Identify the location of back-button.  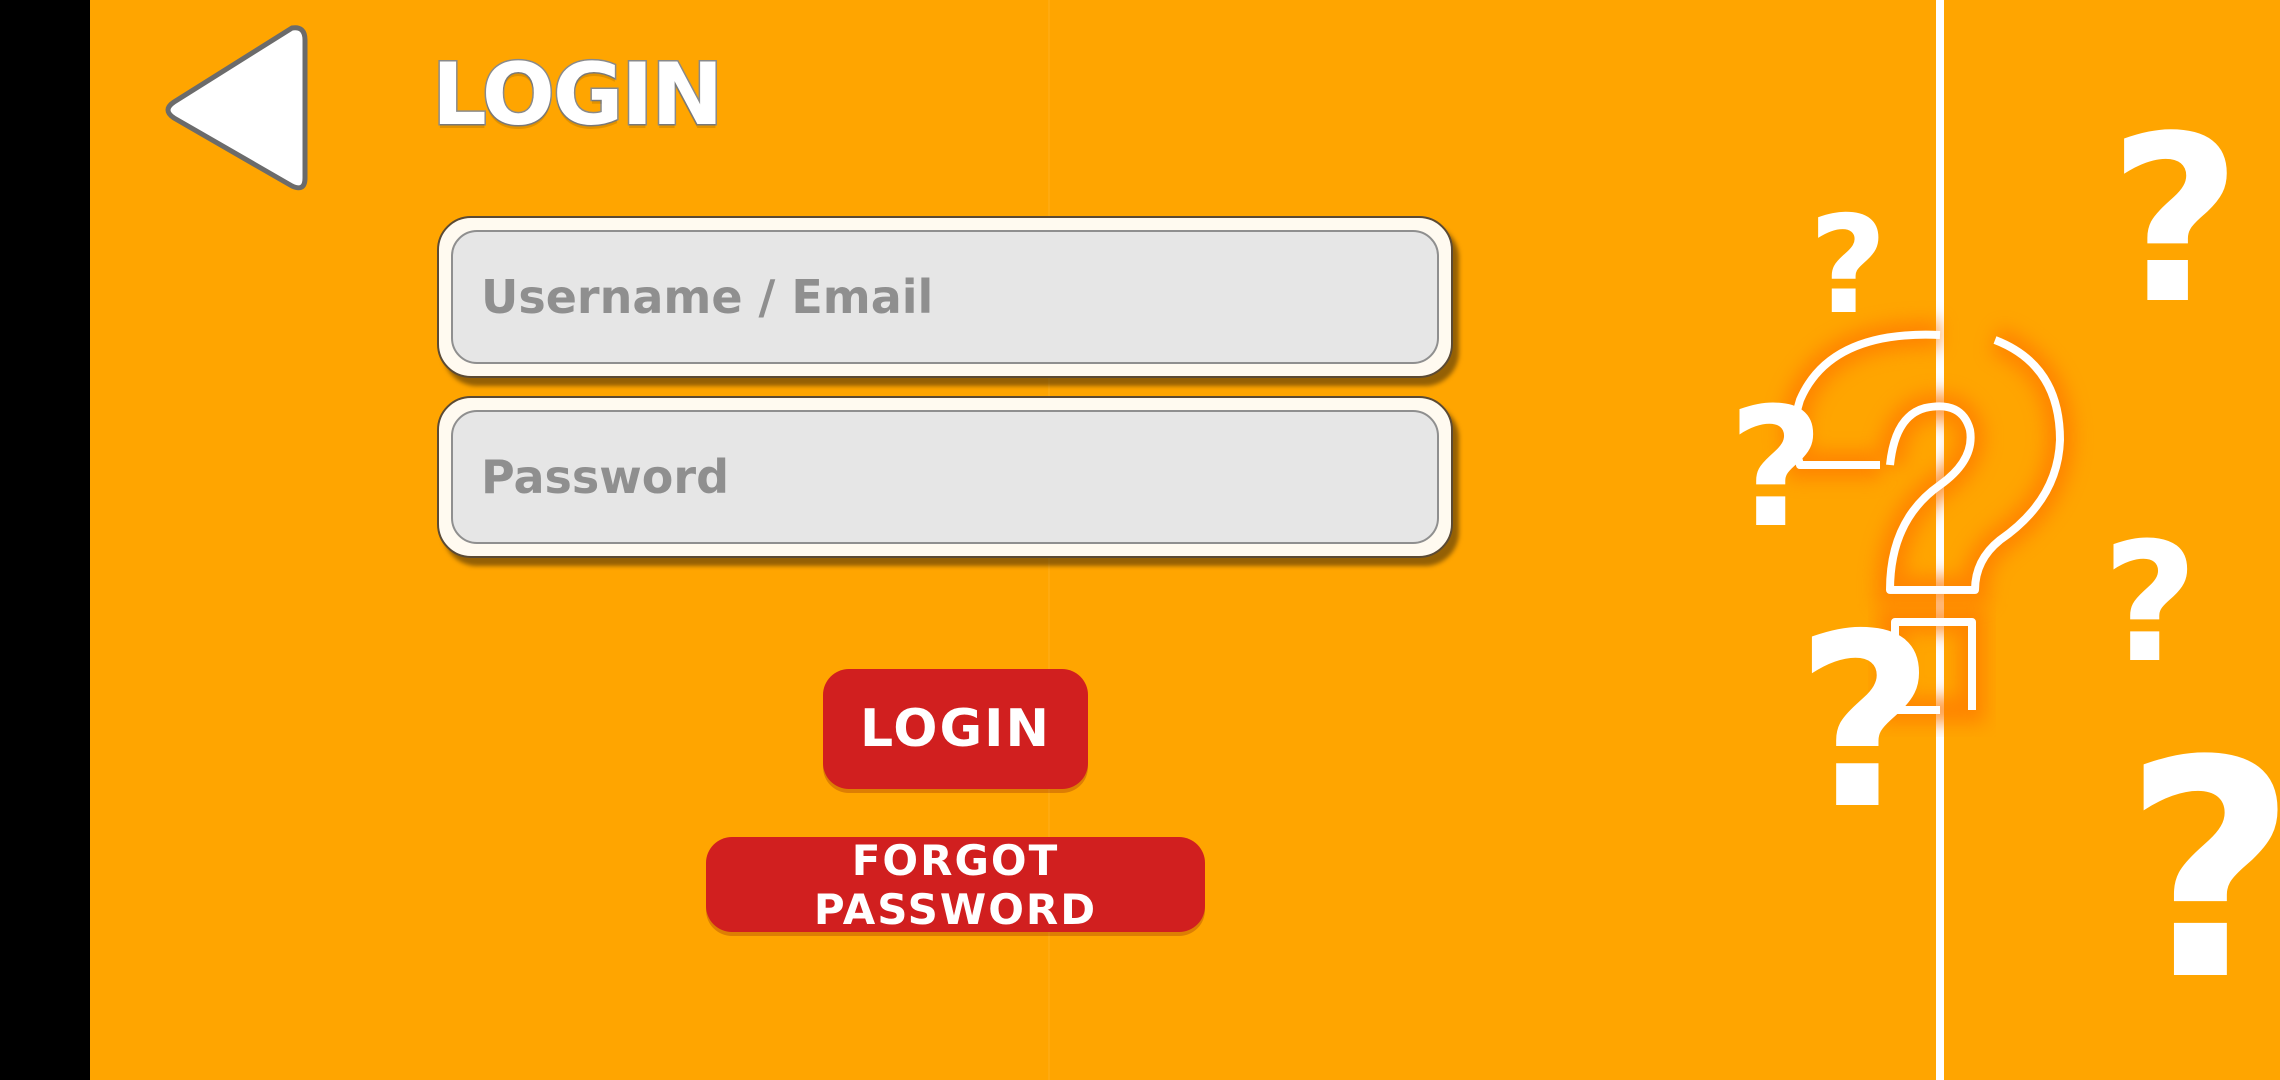
(235, 108).